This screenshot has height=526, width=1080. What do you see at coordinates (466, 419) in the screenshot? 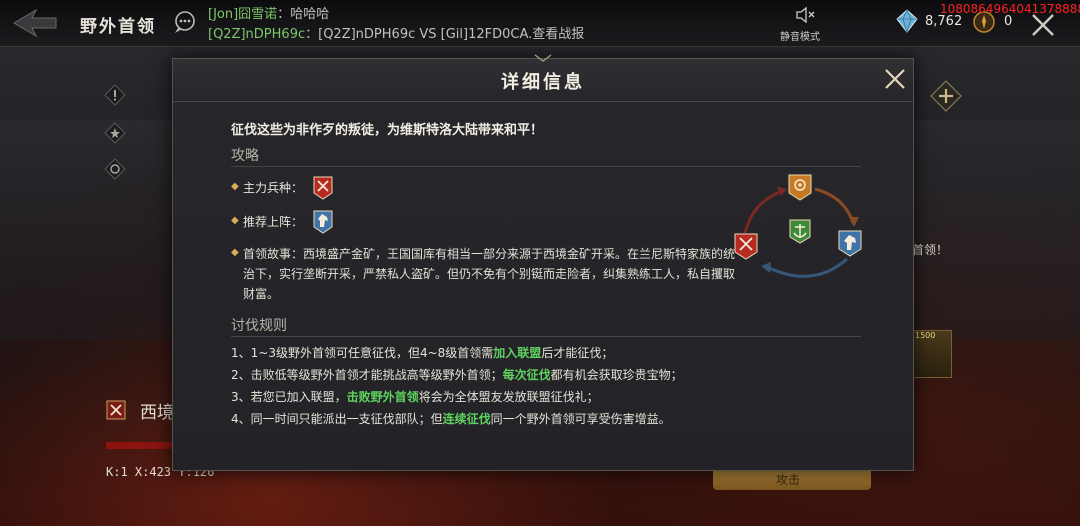
I see `rule-highlight: 连续征伐` at bounding box center [466, 419].